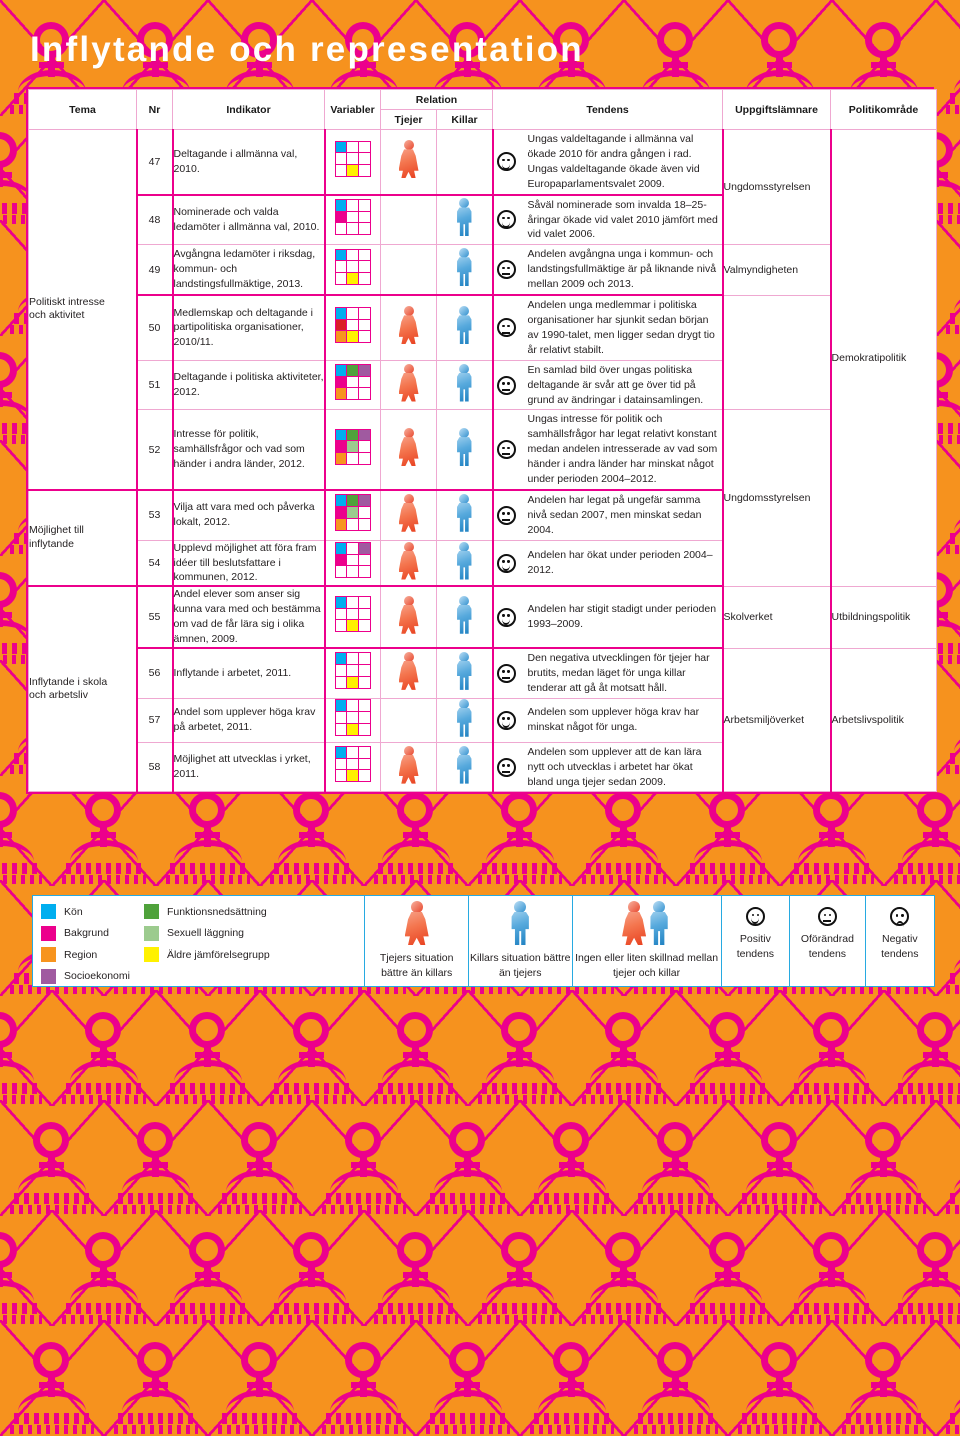  Describe the element at coordinates (883, 617) in the screenshot. I see `politikomrade-cell: Utbildningspolitik` at that location.